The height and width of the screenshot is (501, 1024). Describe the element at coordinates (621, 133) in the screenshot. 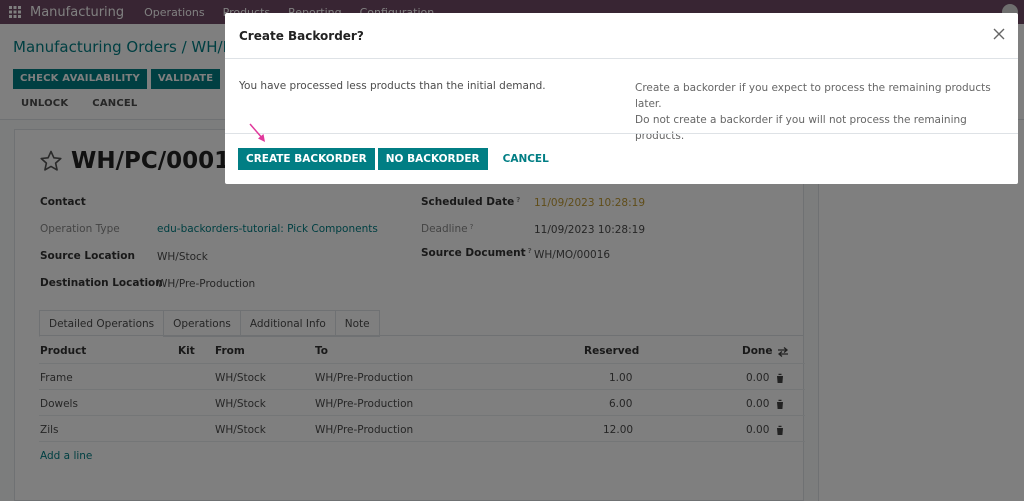

I see `dialog-footer-divider` at that location.